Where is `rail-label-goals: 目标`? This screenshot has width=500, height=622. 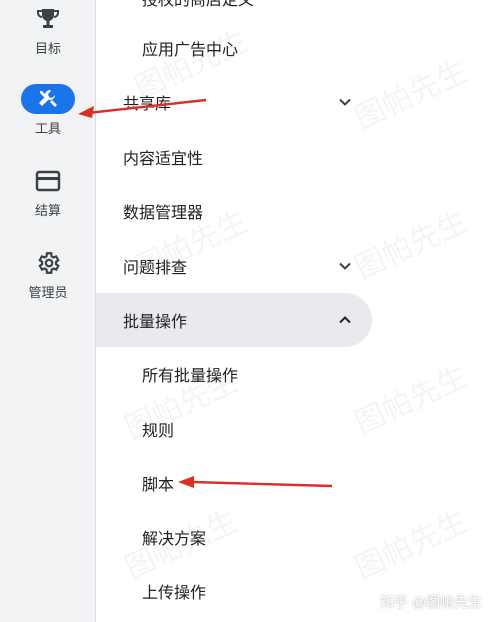
rail-label-goals: 目标 is located at coordinates (47, 48).